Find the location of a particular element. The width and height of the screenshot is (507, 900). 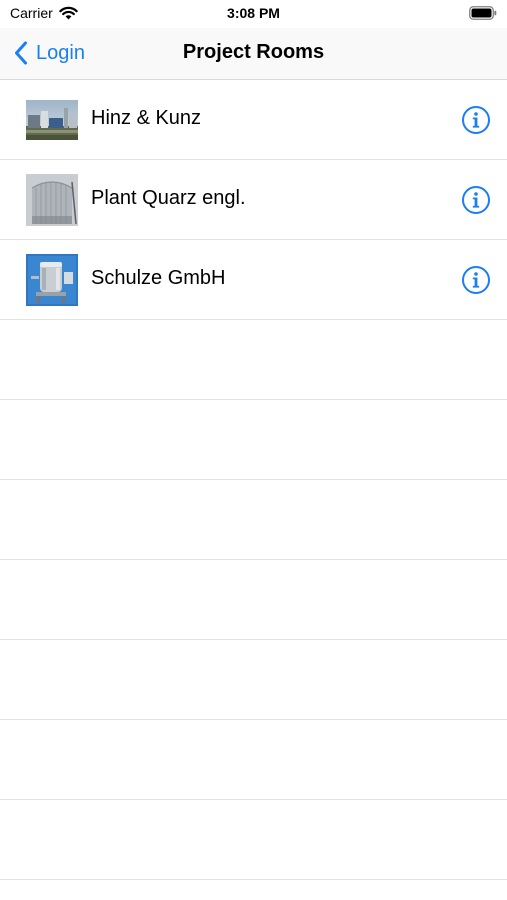

status-bar: Carrier 3:08 PM is located at coordinates (253, 14).